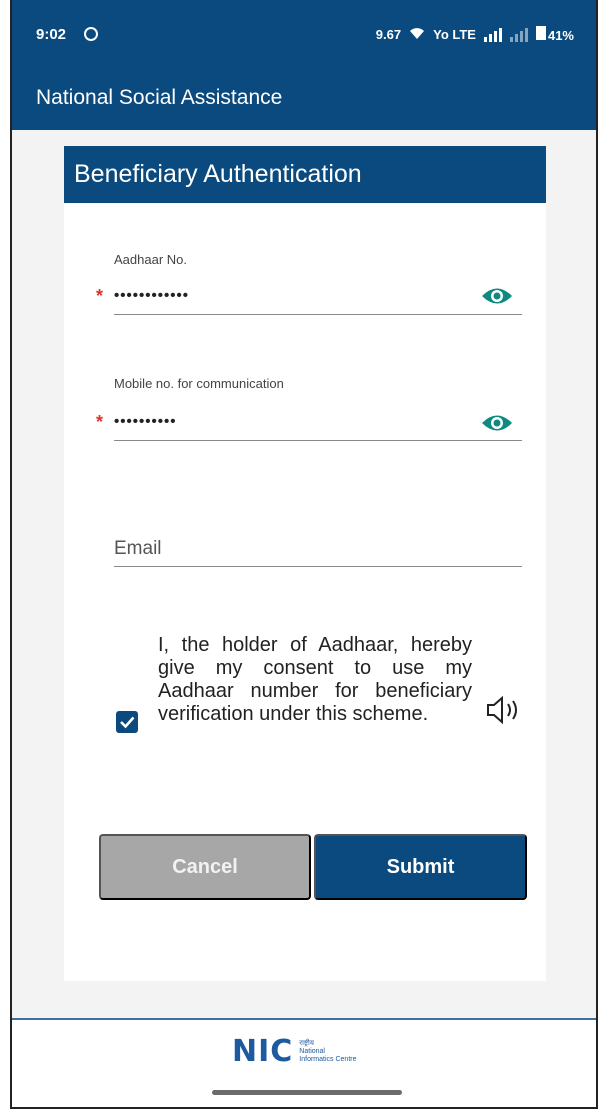  I want to click on network-speed: 9.67, so click(388, 34).